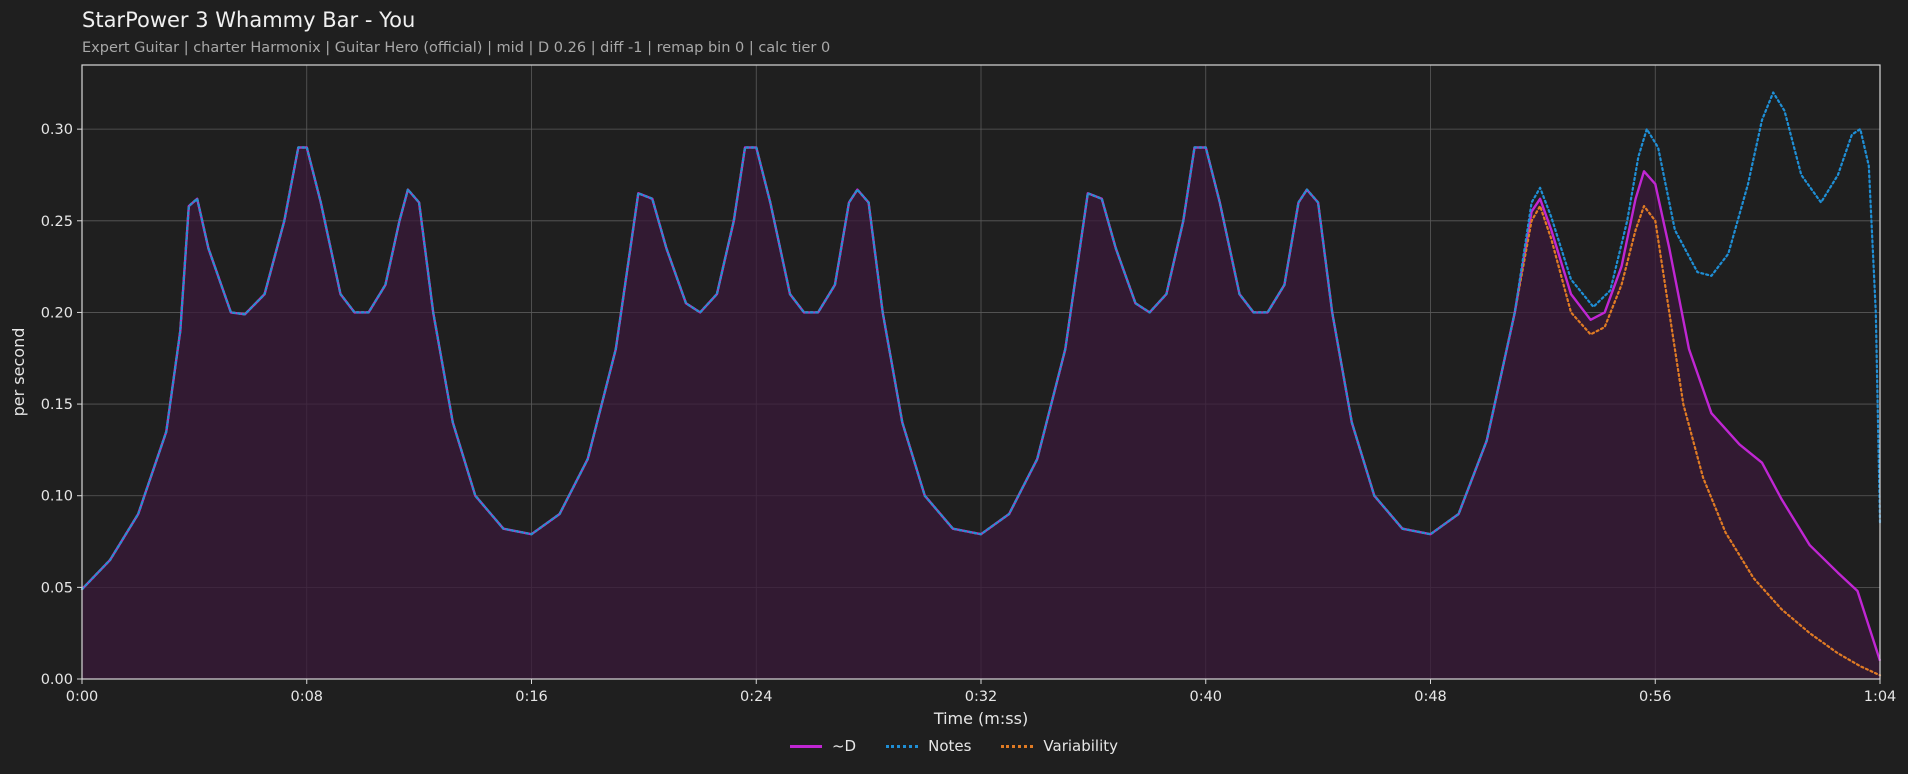 This screenshot has height=774, width=1908. I want to click on x-axis-ticks: 0:00 0:08 0:16 0:24 0:32 0:40 0:48 0:56 1:04, so click(981, 692).